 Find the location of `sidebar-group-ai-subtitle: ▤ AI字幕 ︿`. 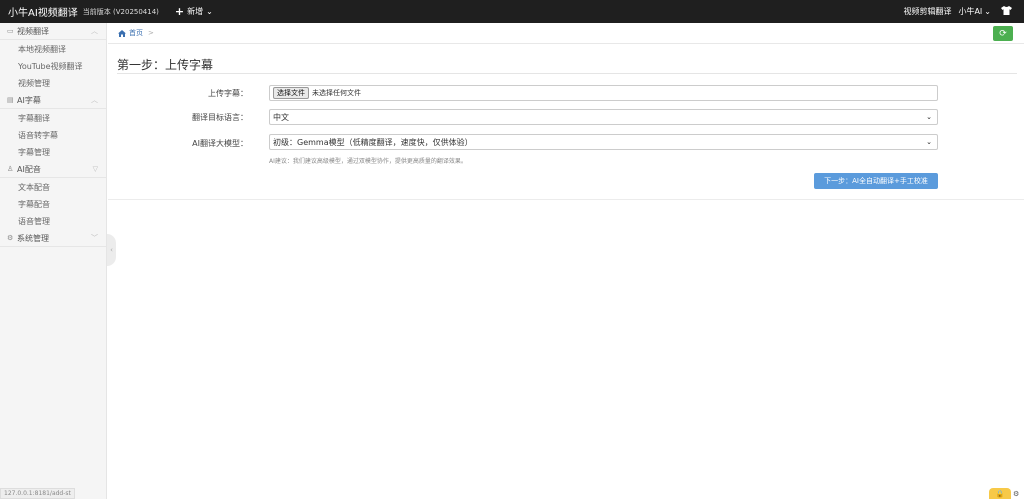

sidebar-group-ai-subtitle: ▤ AI字幕 ︿ is located at coordinates (53, 100).